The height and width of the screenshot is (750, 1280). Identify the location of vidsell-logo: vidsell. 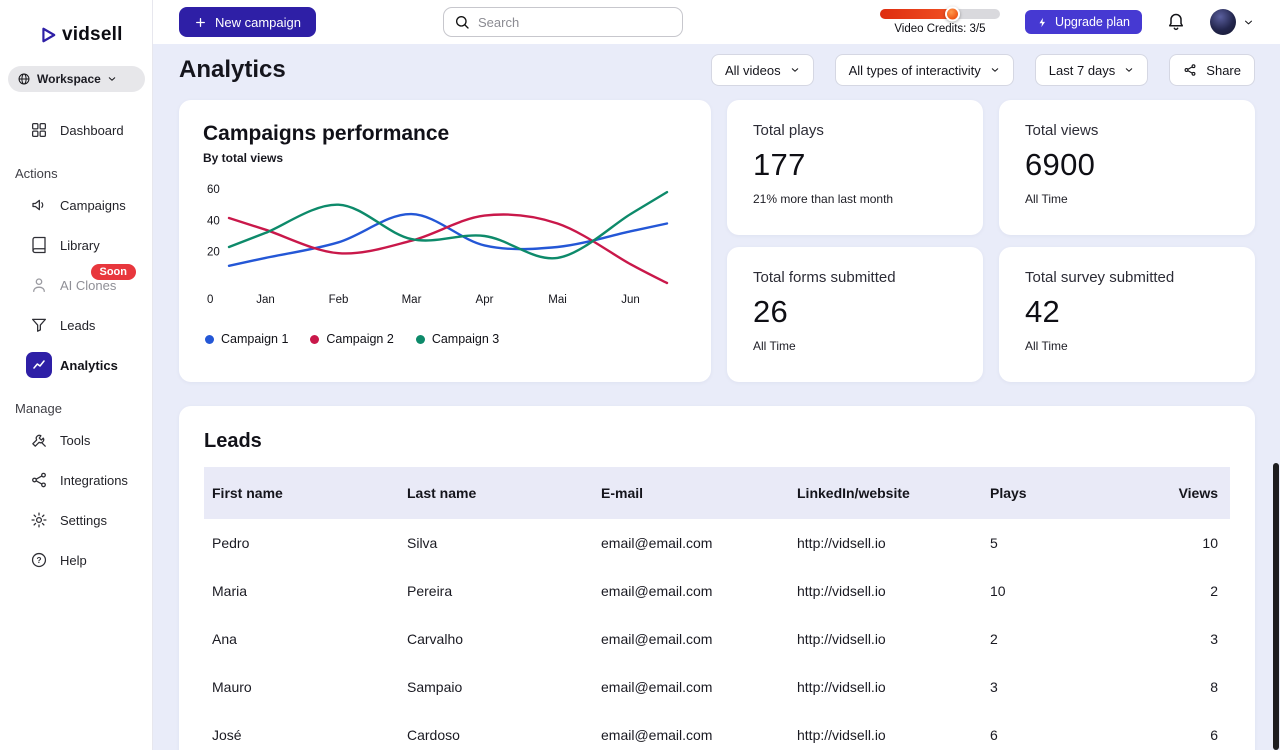
(95, 35).